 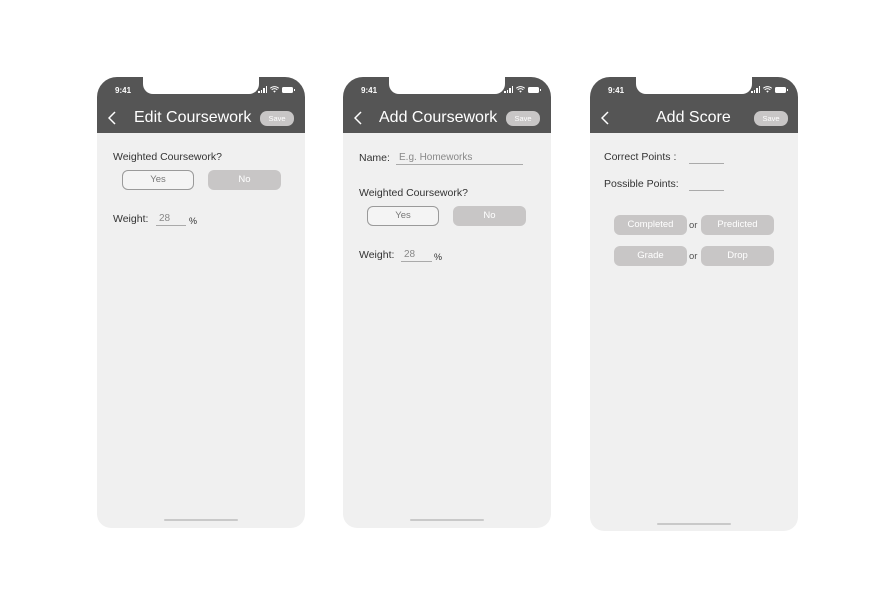 What do you see at coordinates (706, 184) in the screenshot?
I see `possible-points-input` at bounding box center [706, 184].